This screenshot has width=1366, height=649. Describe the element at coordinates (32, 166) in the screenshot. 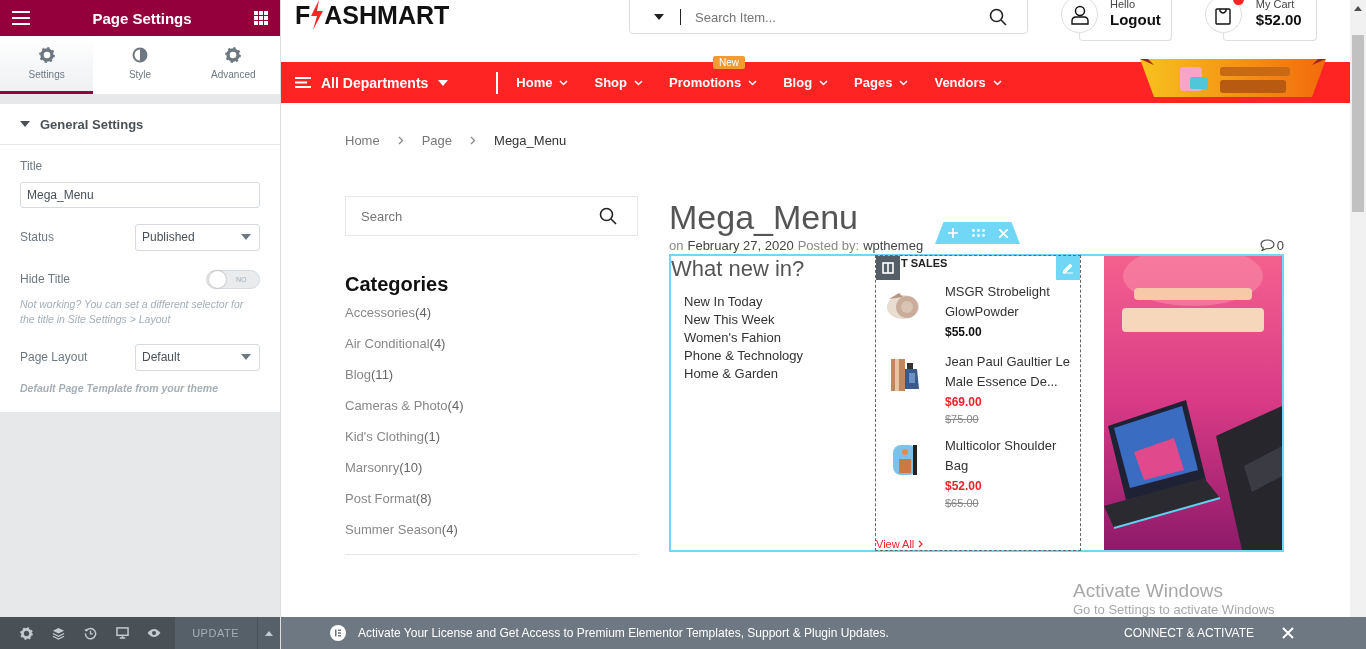

I see `field-label: Title` at that location.